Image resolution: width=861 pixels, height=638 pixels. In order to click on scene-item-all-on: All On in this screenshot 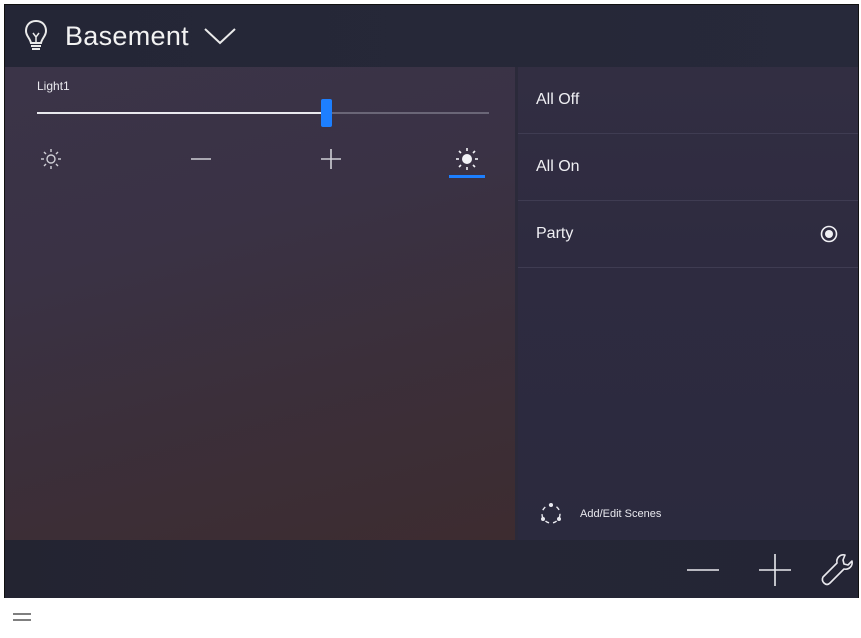, I will do `click(688, 167)`.